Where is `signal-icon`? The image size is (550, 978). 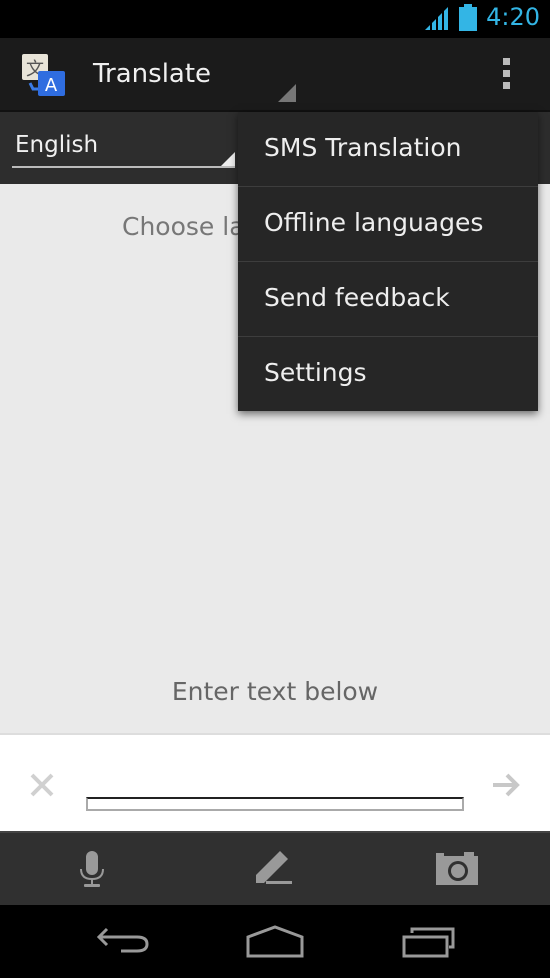
signal-icon is located at coordinates (436, 19).